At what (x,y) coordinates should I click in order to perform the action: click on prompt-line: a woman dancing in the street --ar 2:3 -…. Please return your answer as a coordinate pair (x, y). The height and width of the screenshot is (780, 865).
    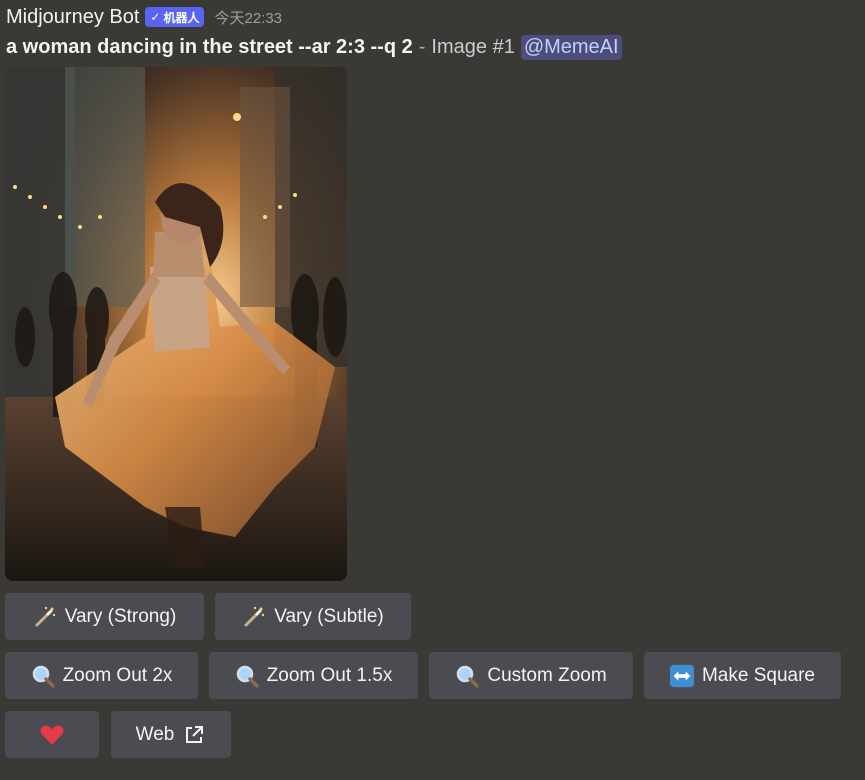
    Looking at the image, I should click on (314, 47).